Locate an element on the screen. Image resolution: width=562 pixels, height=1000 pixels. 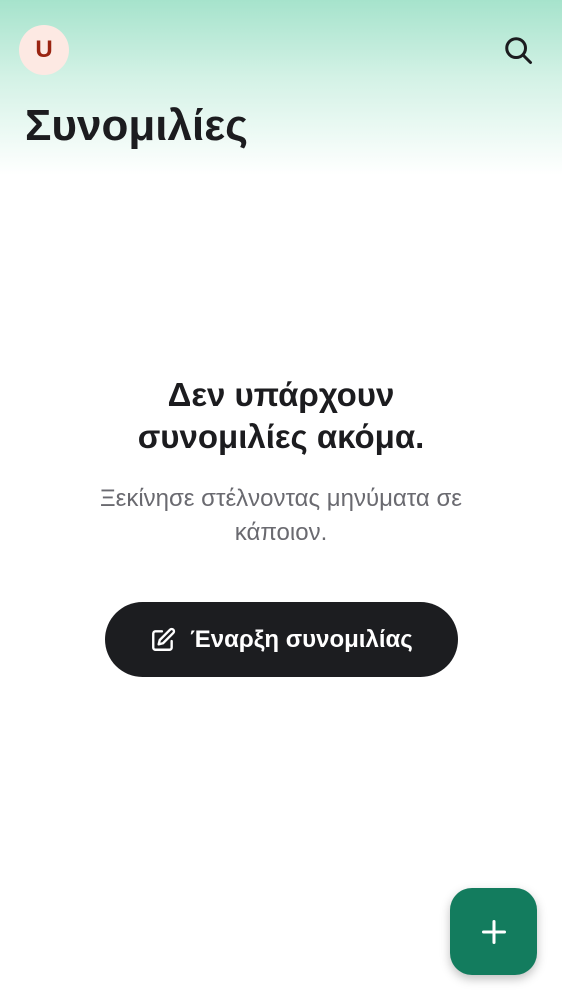
avatar: U is located at coordinates (44, 50).